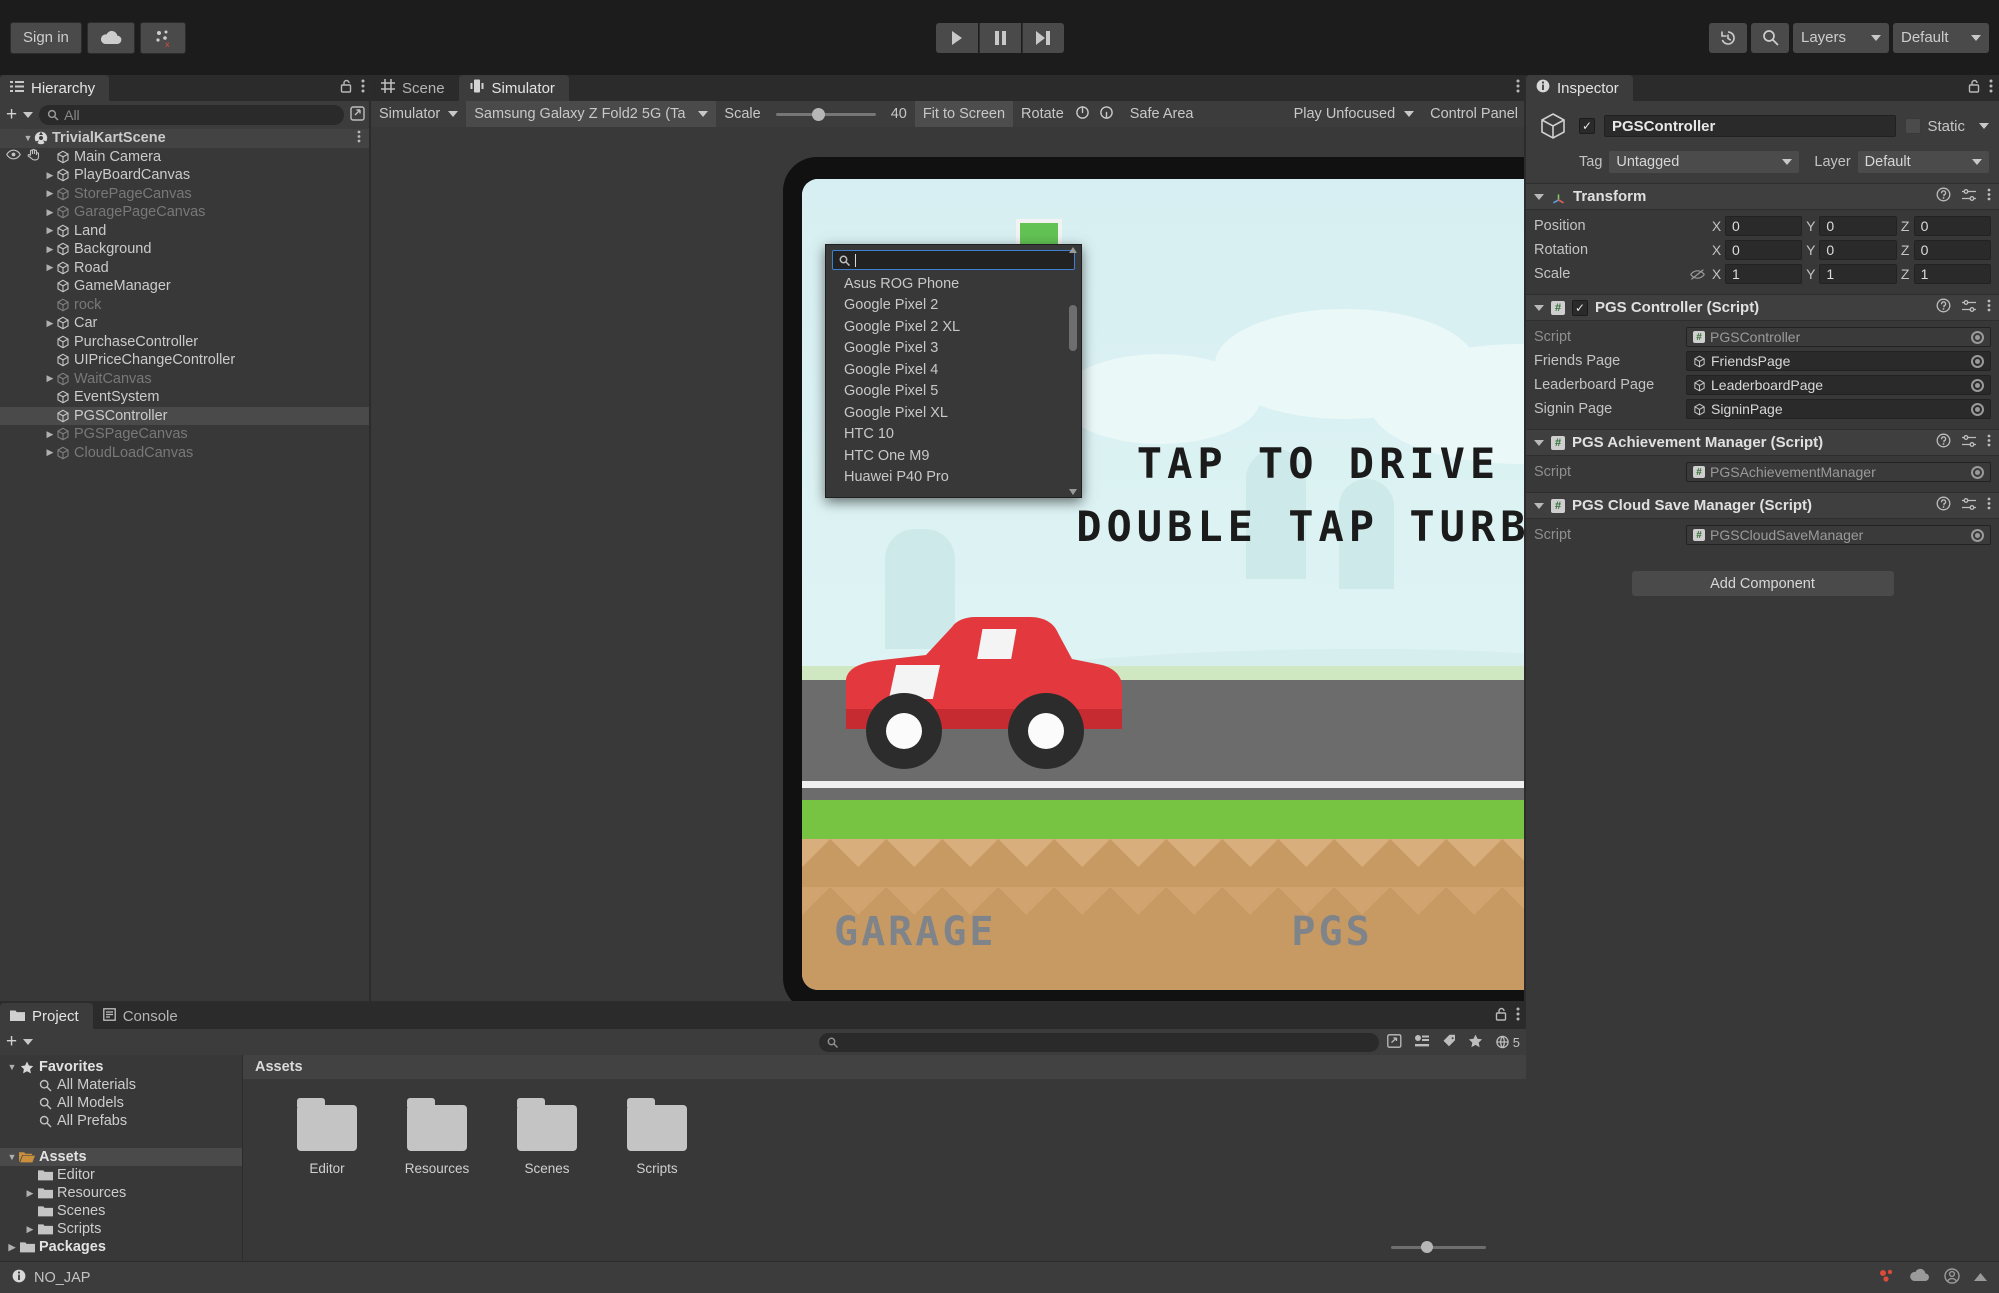 The height and width of the screenshot is (1293, 1999). What do you see at coordinates (1704, 162) in the screenshot?
I see `tag-dropdown: Untagged` at bounding box center [1704, 162].